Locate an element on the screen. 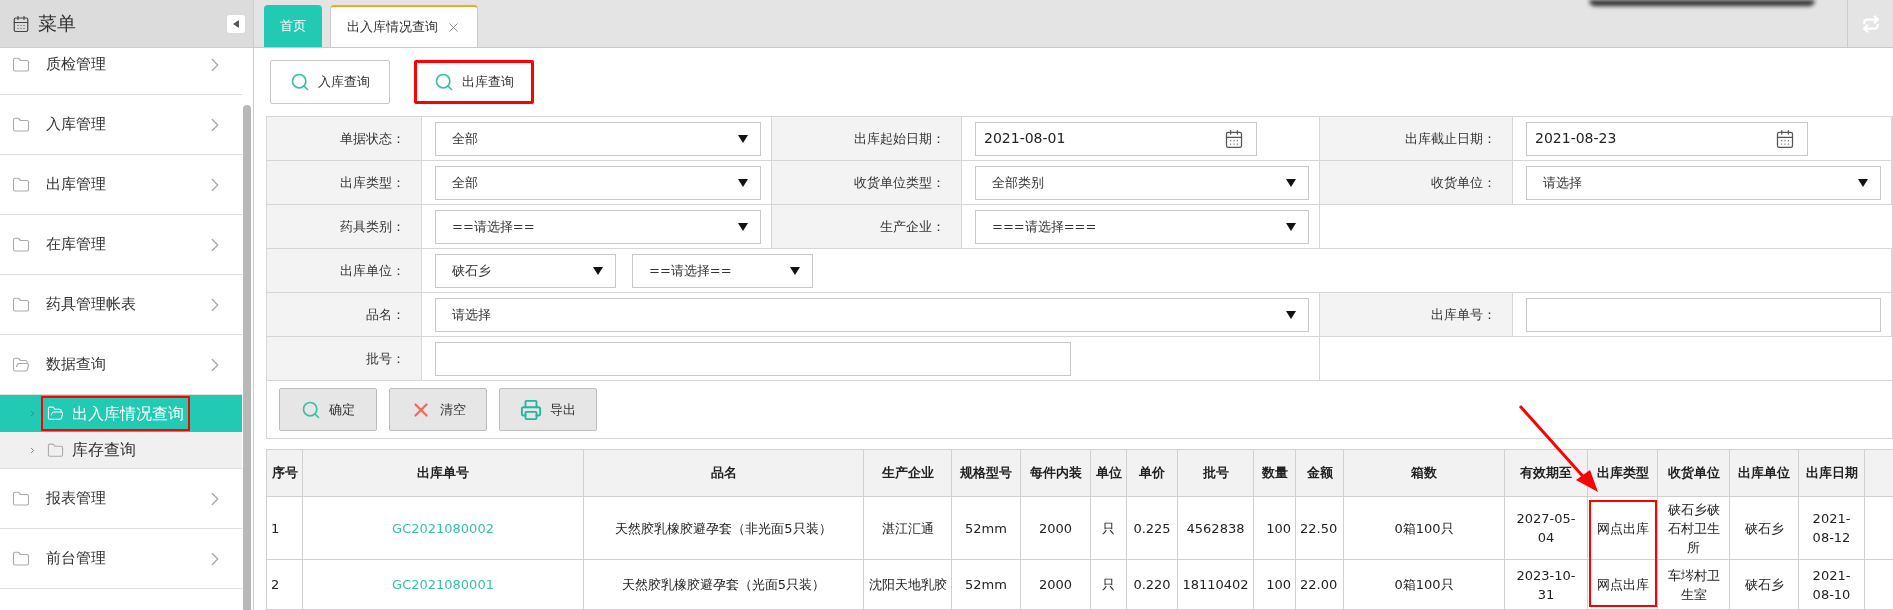  table-cell: 车埁村卫生室 is located at coordinates (1694, 585).